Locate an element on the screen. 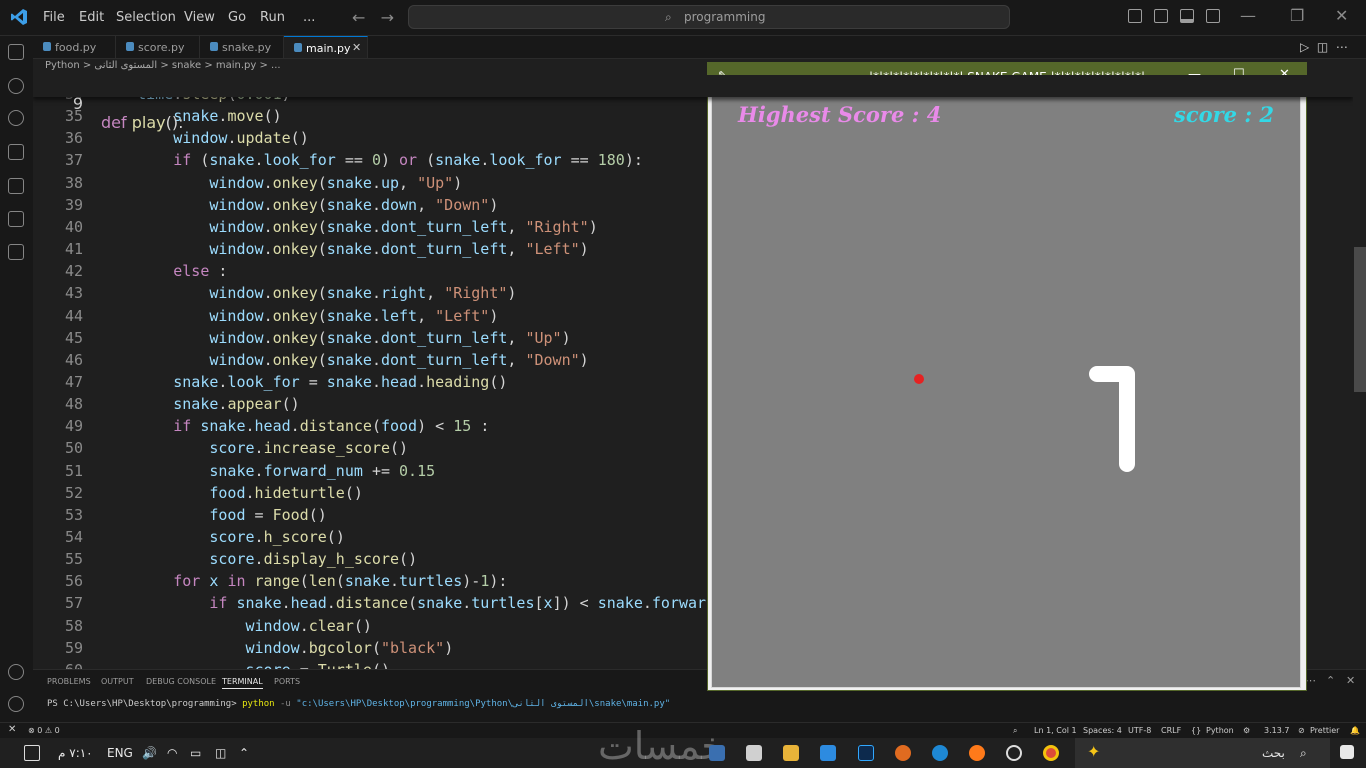 Image resolution: width=1366 pixels, height=768 pixels. vscode-taskbar-icon is located at coordinates (828, 753).